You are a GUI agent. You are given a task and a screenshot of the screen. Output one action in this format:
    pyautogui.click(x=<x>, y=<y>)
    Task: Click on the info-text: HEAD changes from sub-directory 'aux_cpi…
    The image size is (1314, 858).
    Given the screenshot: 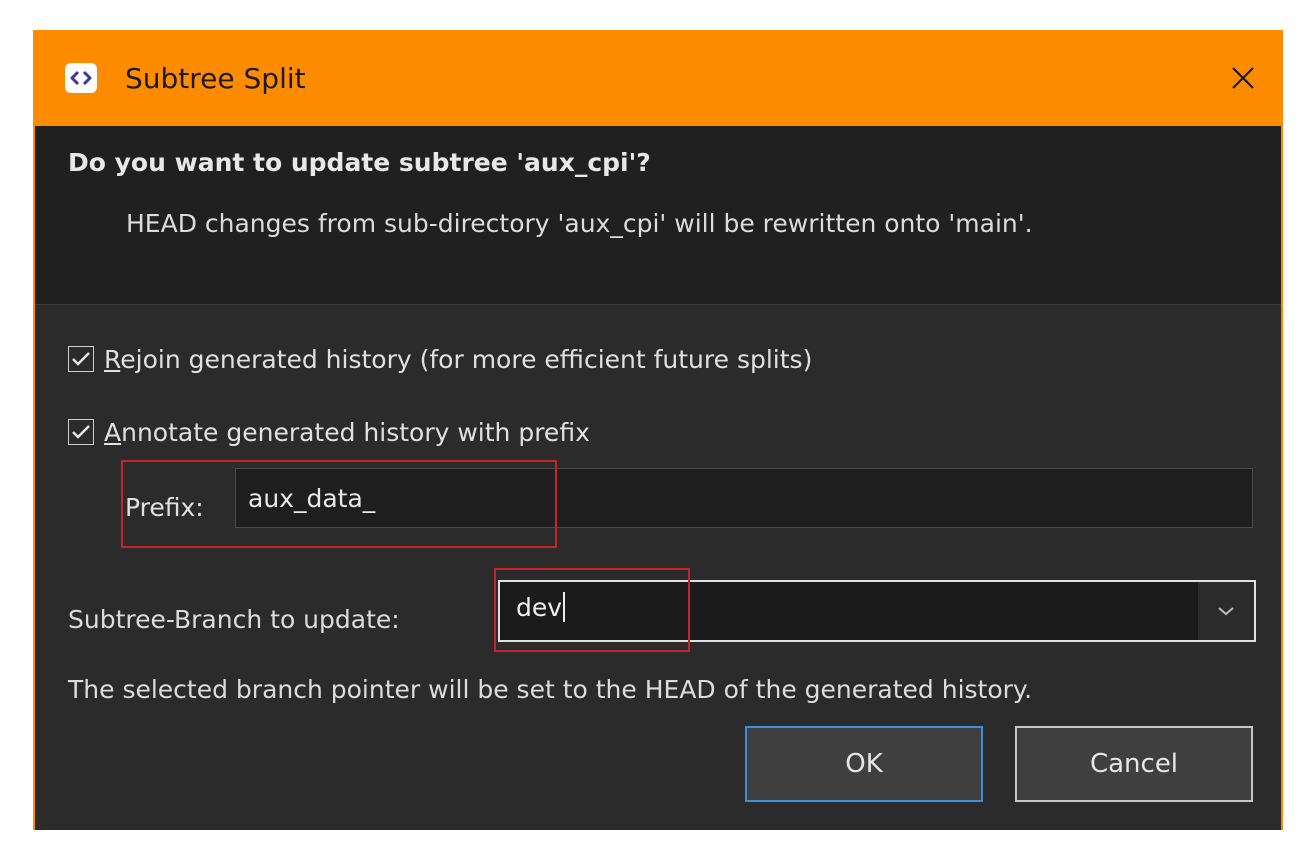 What is the action you would take?
    pyautogui.click(x=579, y=223)
    